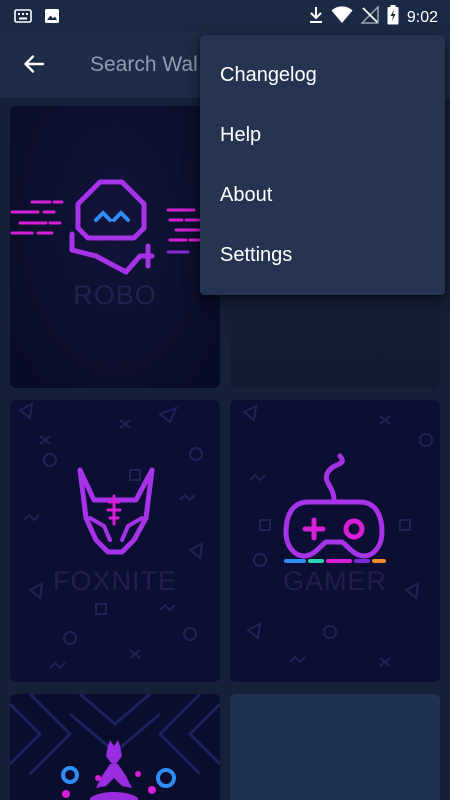  What do you see at coordinates (322, 195) in the screenshot?
I see `menu-item-about: About` at bounding box center [322, 195].